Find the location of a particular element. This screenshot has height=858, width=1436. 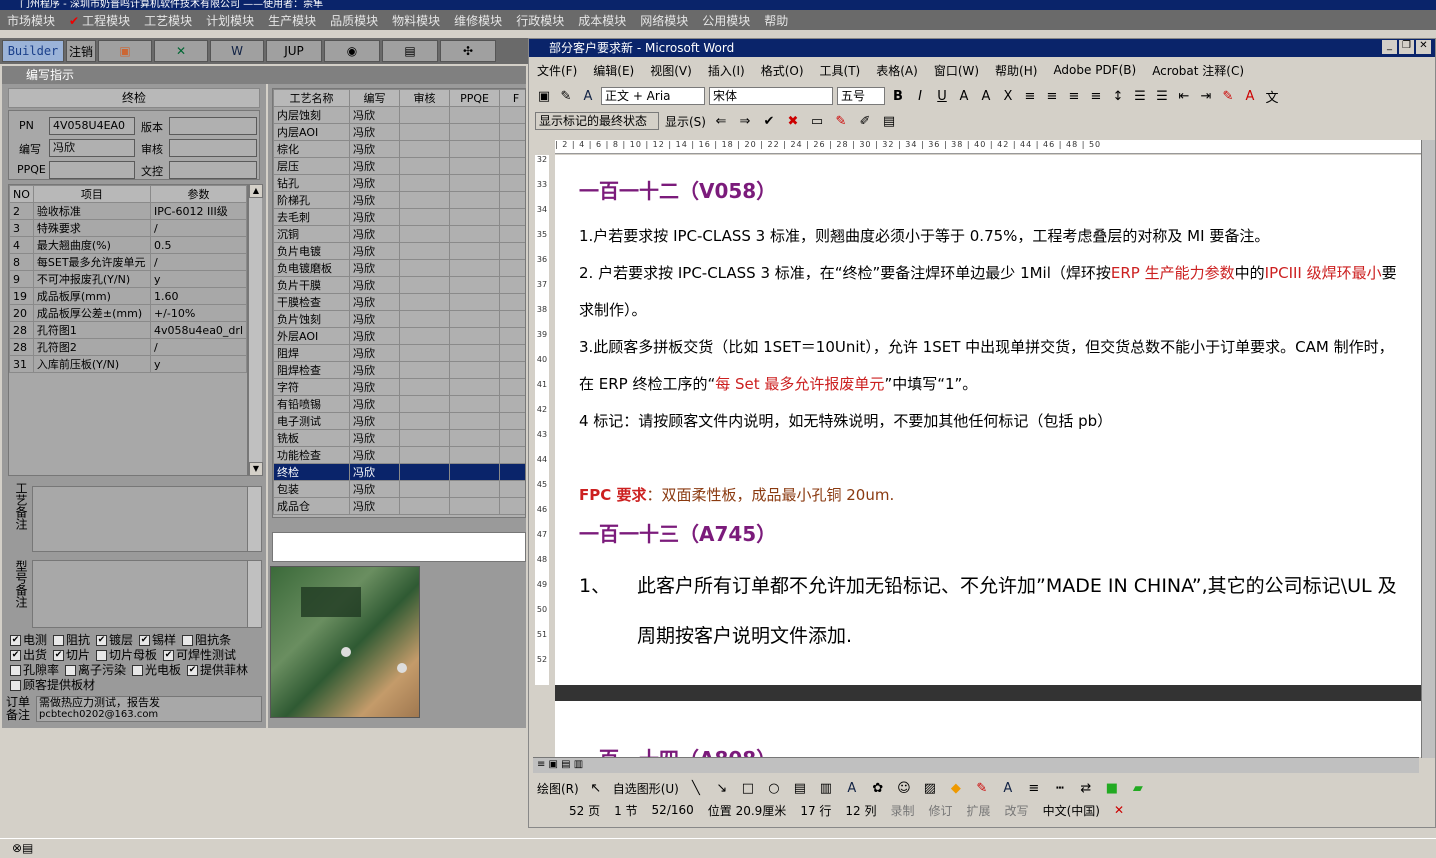

table-row: 3 特殊要求 / is located at coordinates (128, 228).